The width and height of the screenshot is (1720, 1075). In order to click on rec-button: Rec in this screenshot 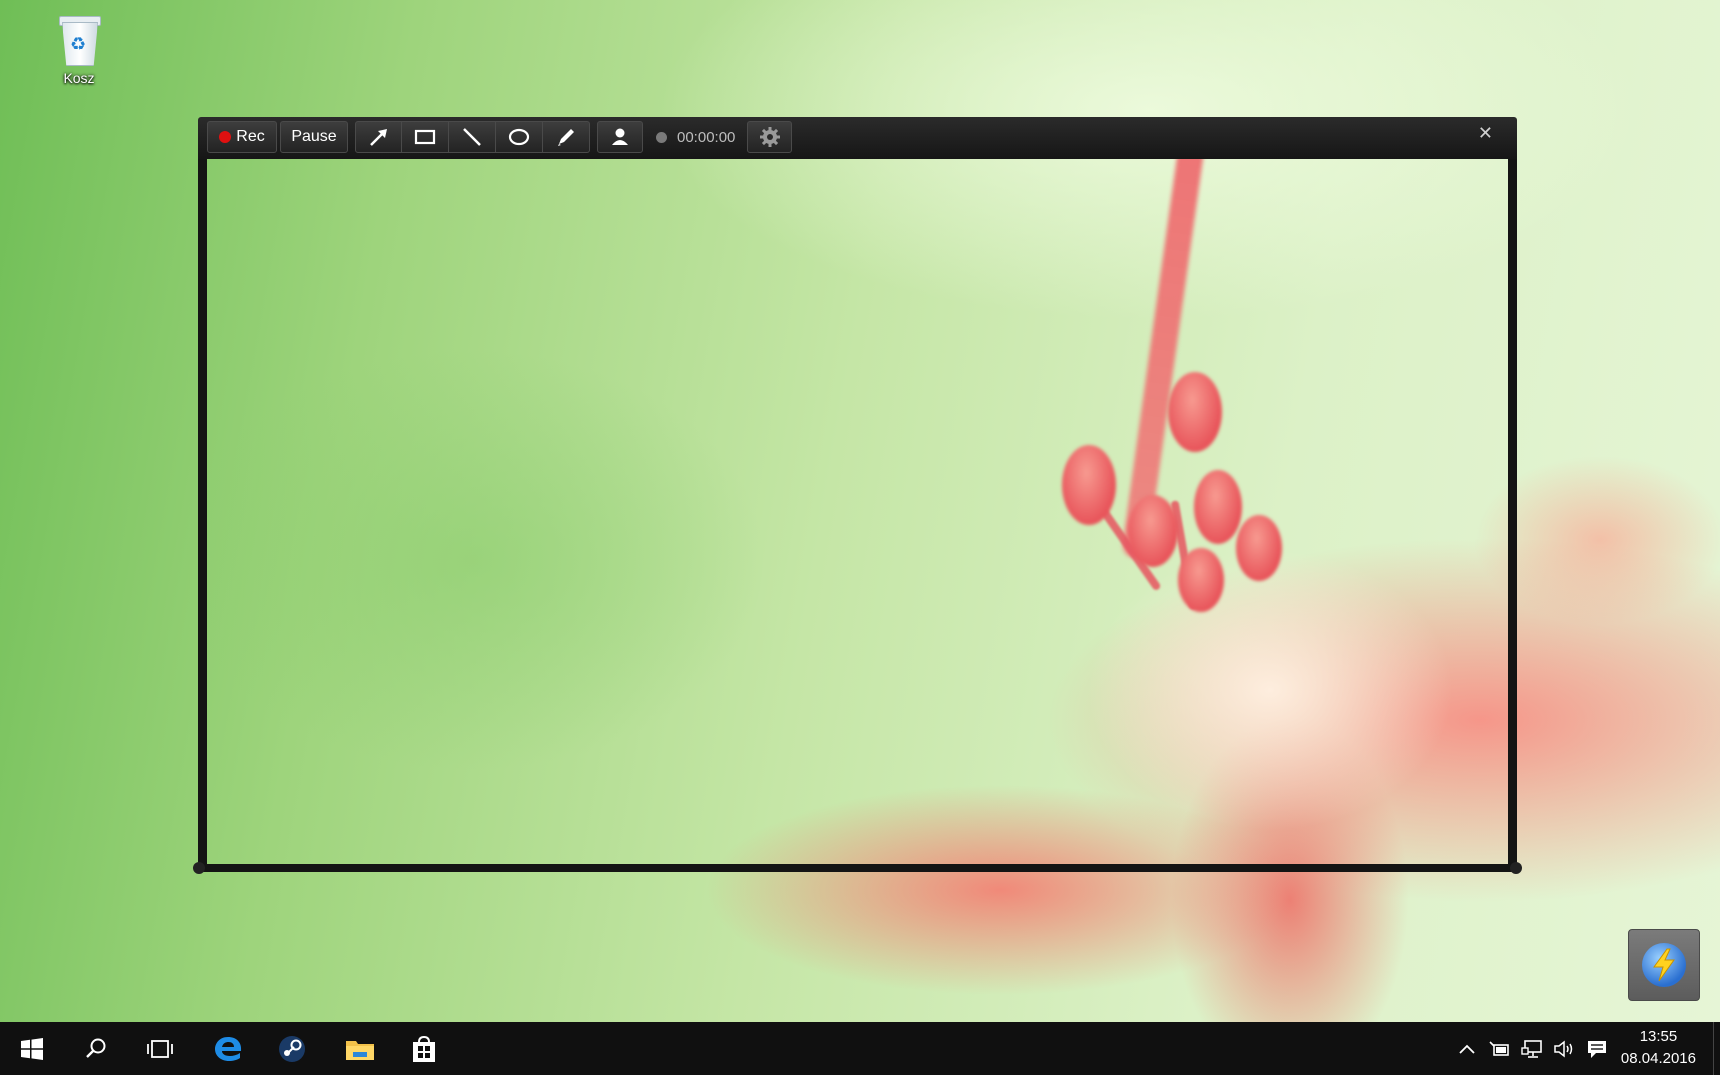, I will do `click(242, 137)`.